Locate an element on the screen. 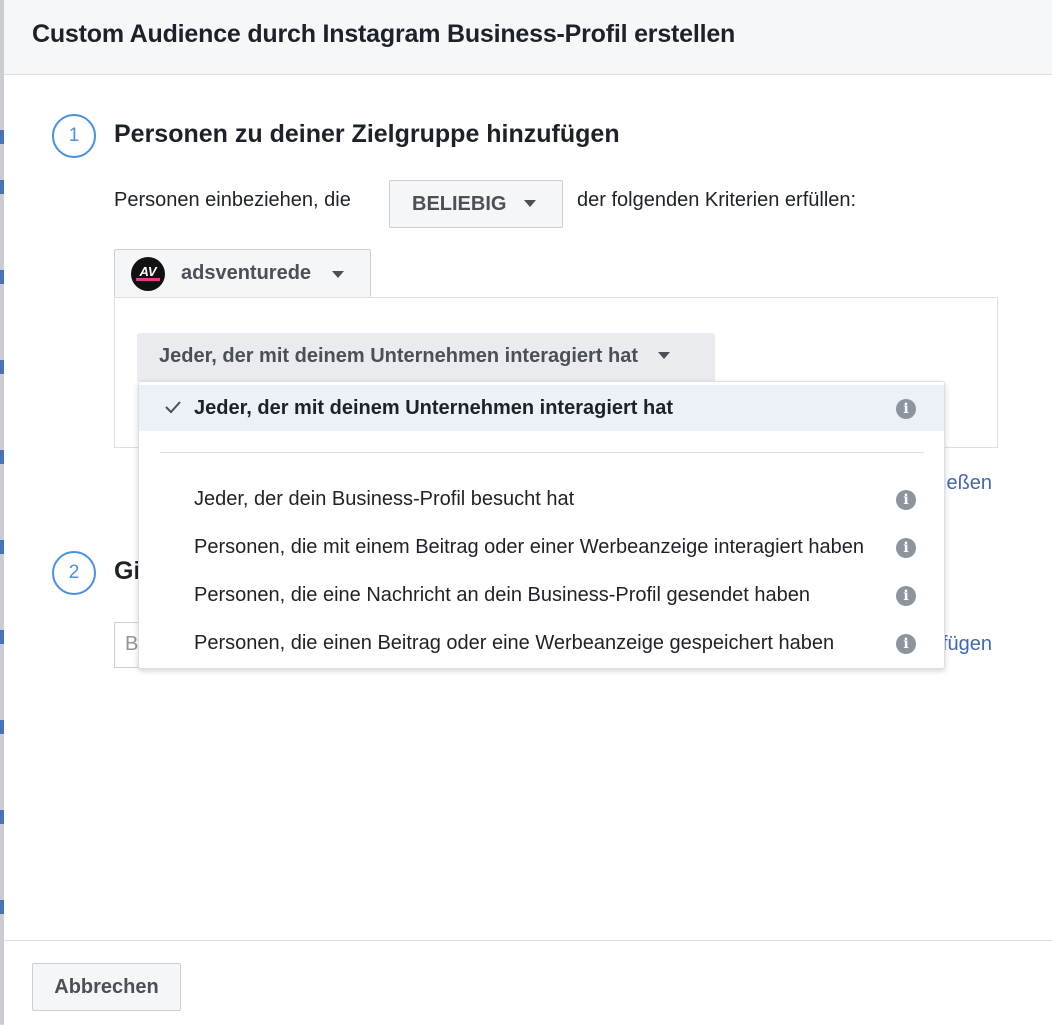 This screenshot has height=1025, width=1052. include-any-label: BELIEBIG is located at coordinates (459, 204).